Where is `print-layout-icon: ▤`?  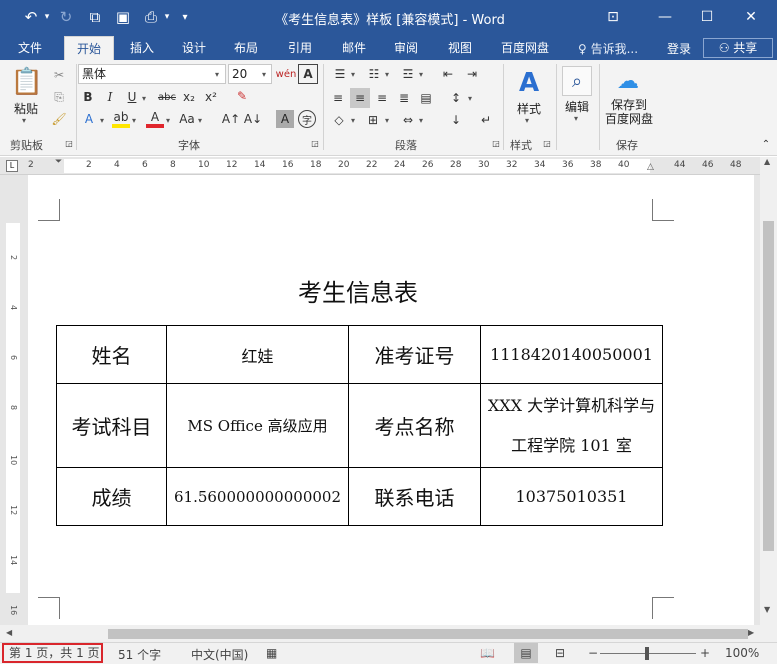
print-layout-icon: ▤ is located at coordinates (526, 653).